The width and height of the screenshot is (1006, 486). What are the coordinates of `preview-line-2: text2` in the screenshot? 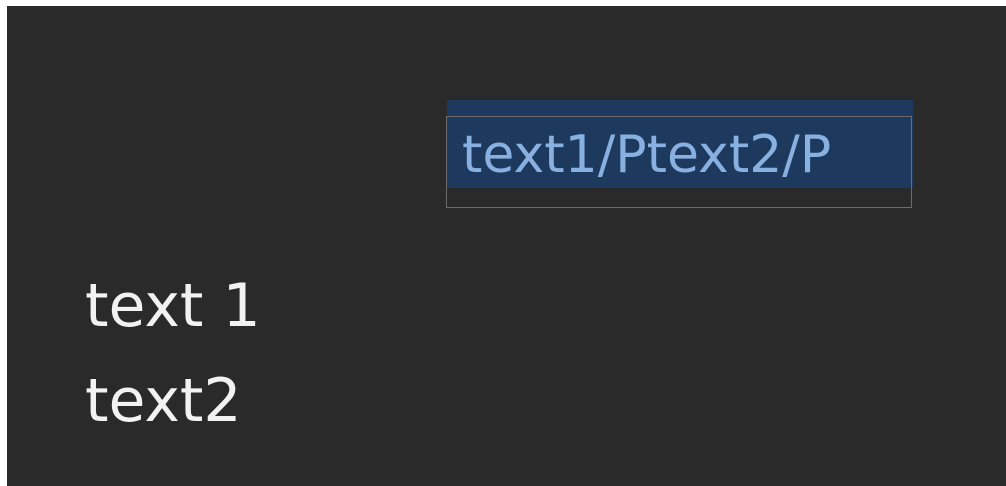 It's located at (163, 401).